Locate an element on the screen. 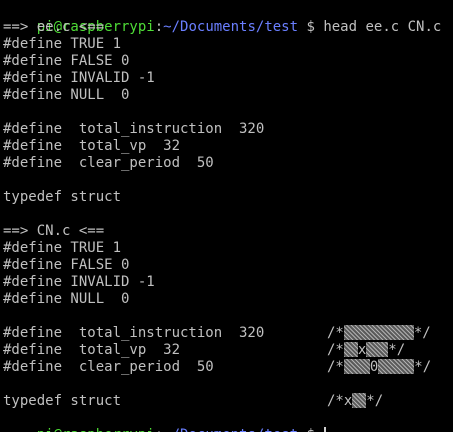  file-header-ee: ==> ee.c <== is located at coordinates (54, 27).